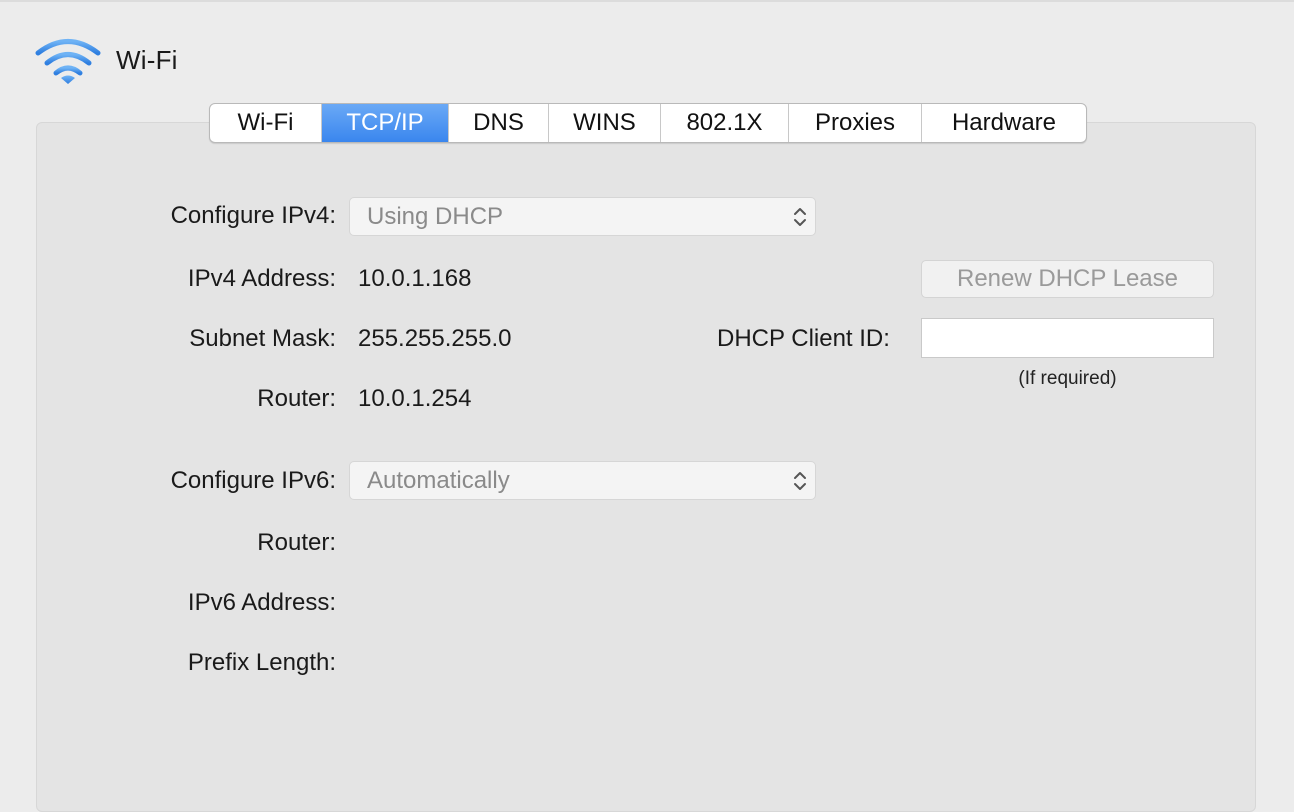  What do you see at coordinates (435, 338) in the screenshot?
I see `subnet-mask-value: 255.255.255.0` at bounding box center [435, 338].